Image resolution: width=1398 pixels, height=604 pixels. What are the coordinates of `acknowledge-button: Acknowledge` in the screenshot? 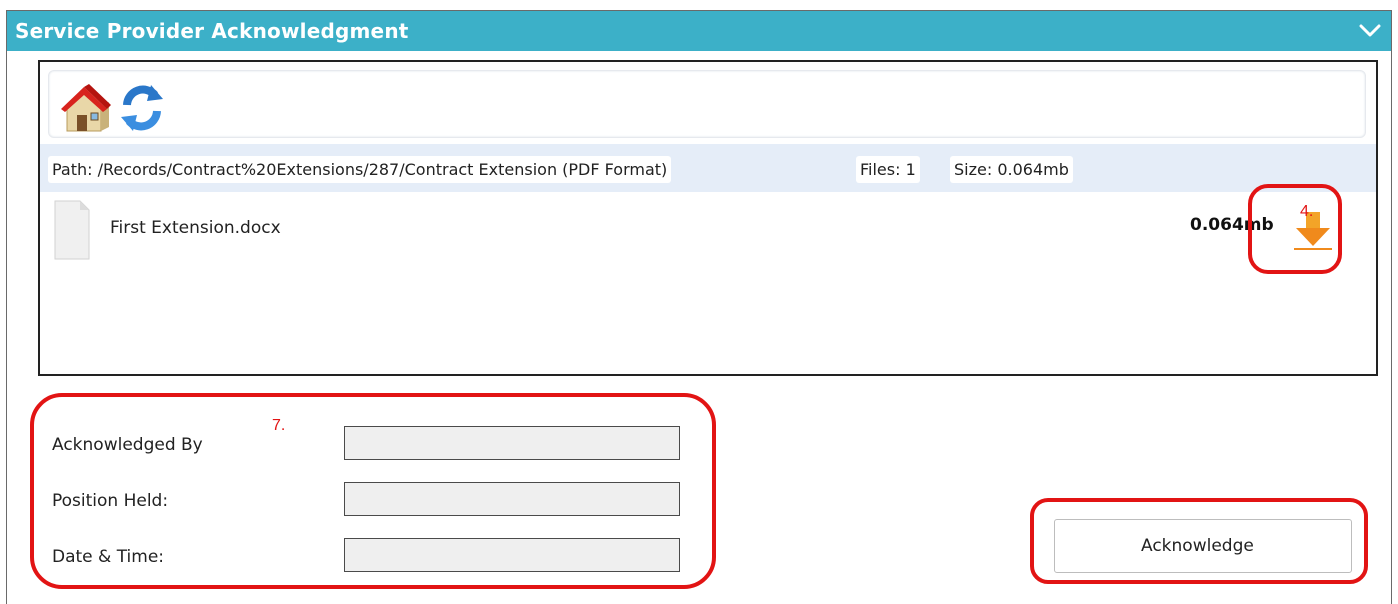 It's located at (1203, 546).